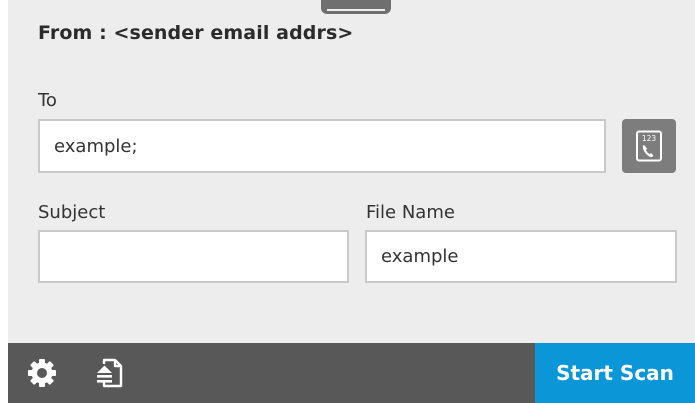  I want to click on file-name-field: example, so click(521, 256).